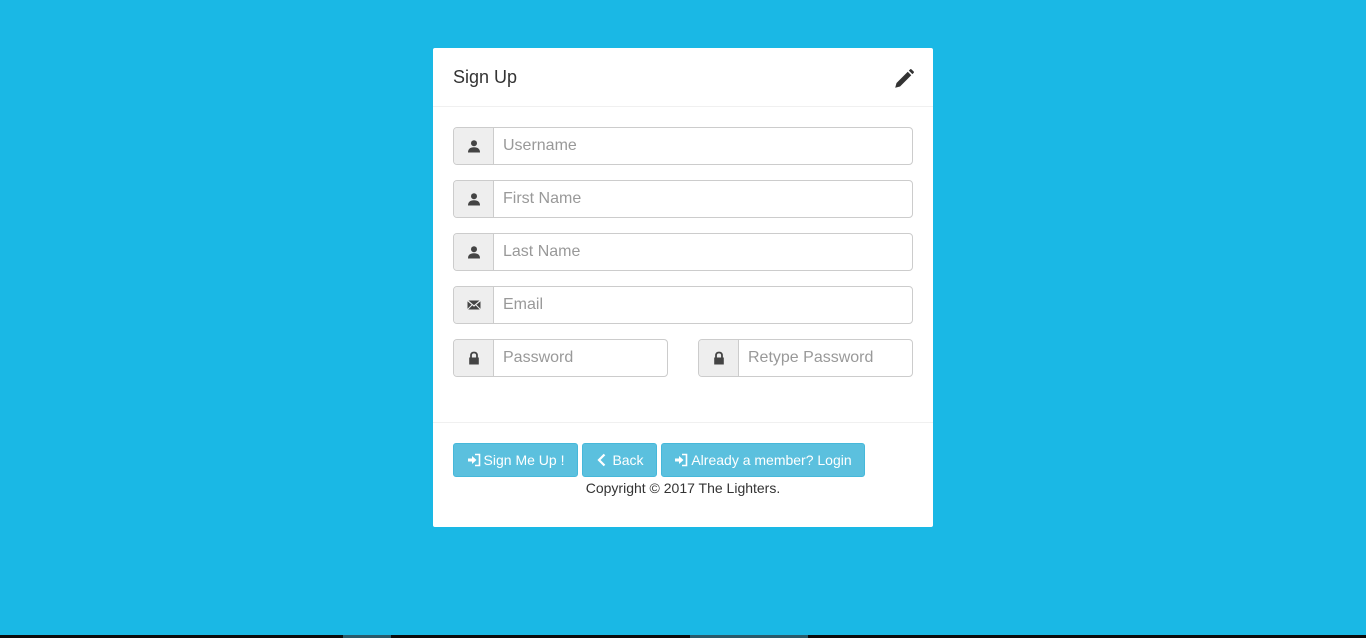  I want to click on first-name-group, so click(683, 199).